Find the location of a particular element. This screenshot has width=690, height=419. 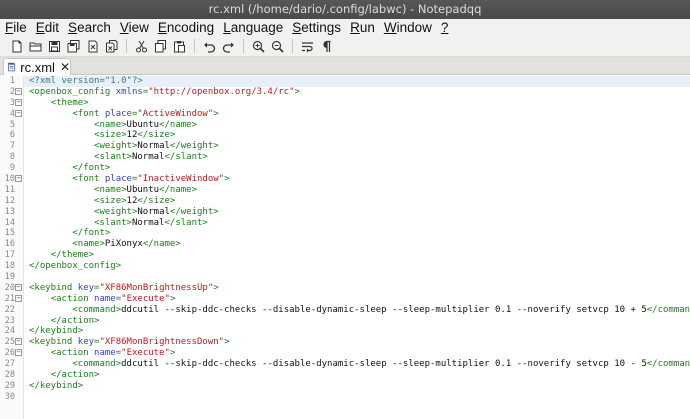

line-number: 24 is located at coordinates (9, 331).